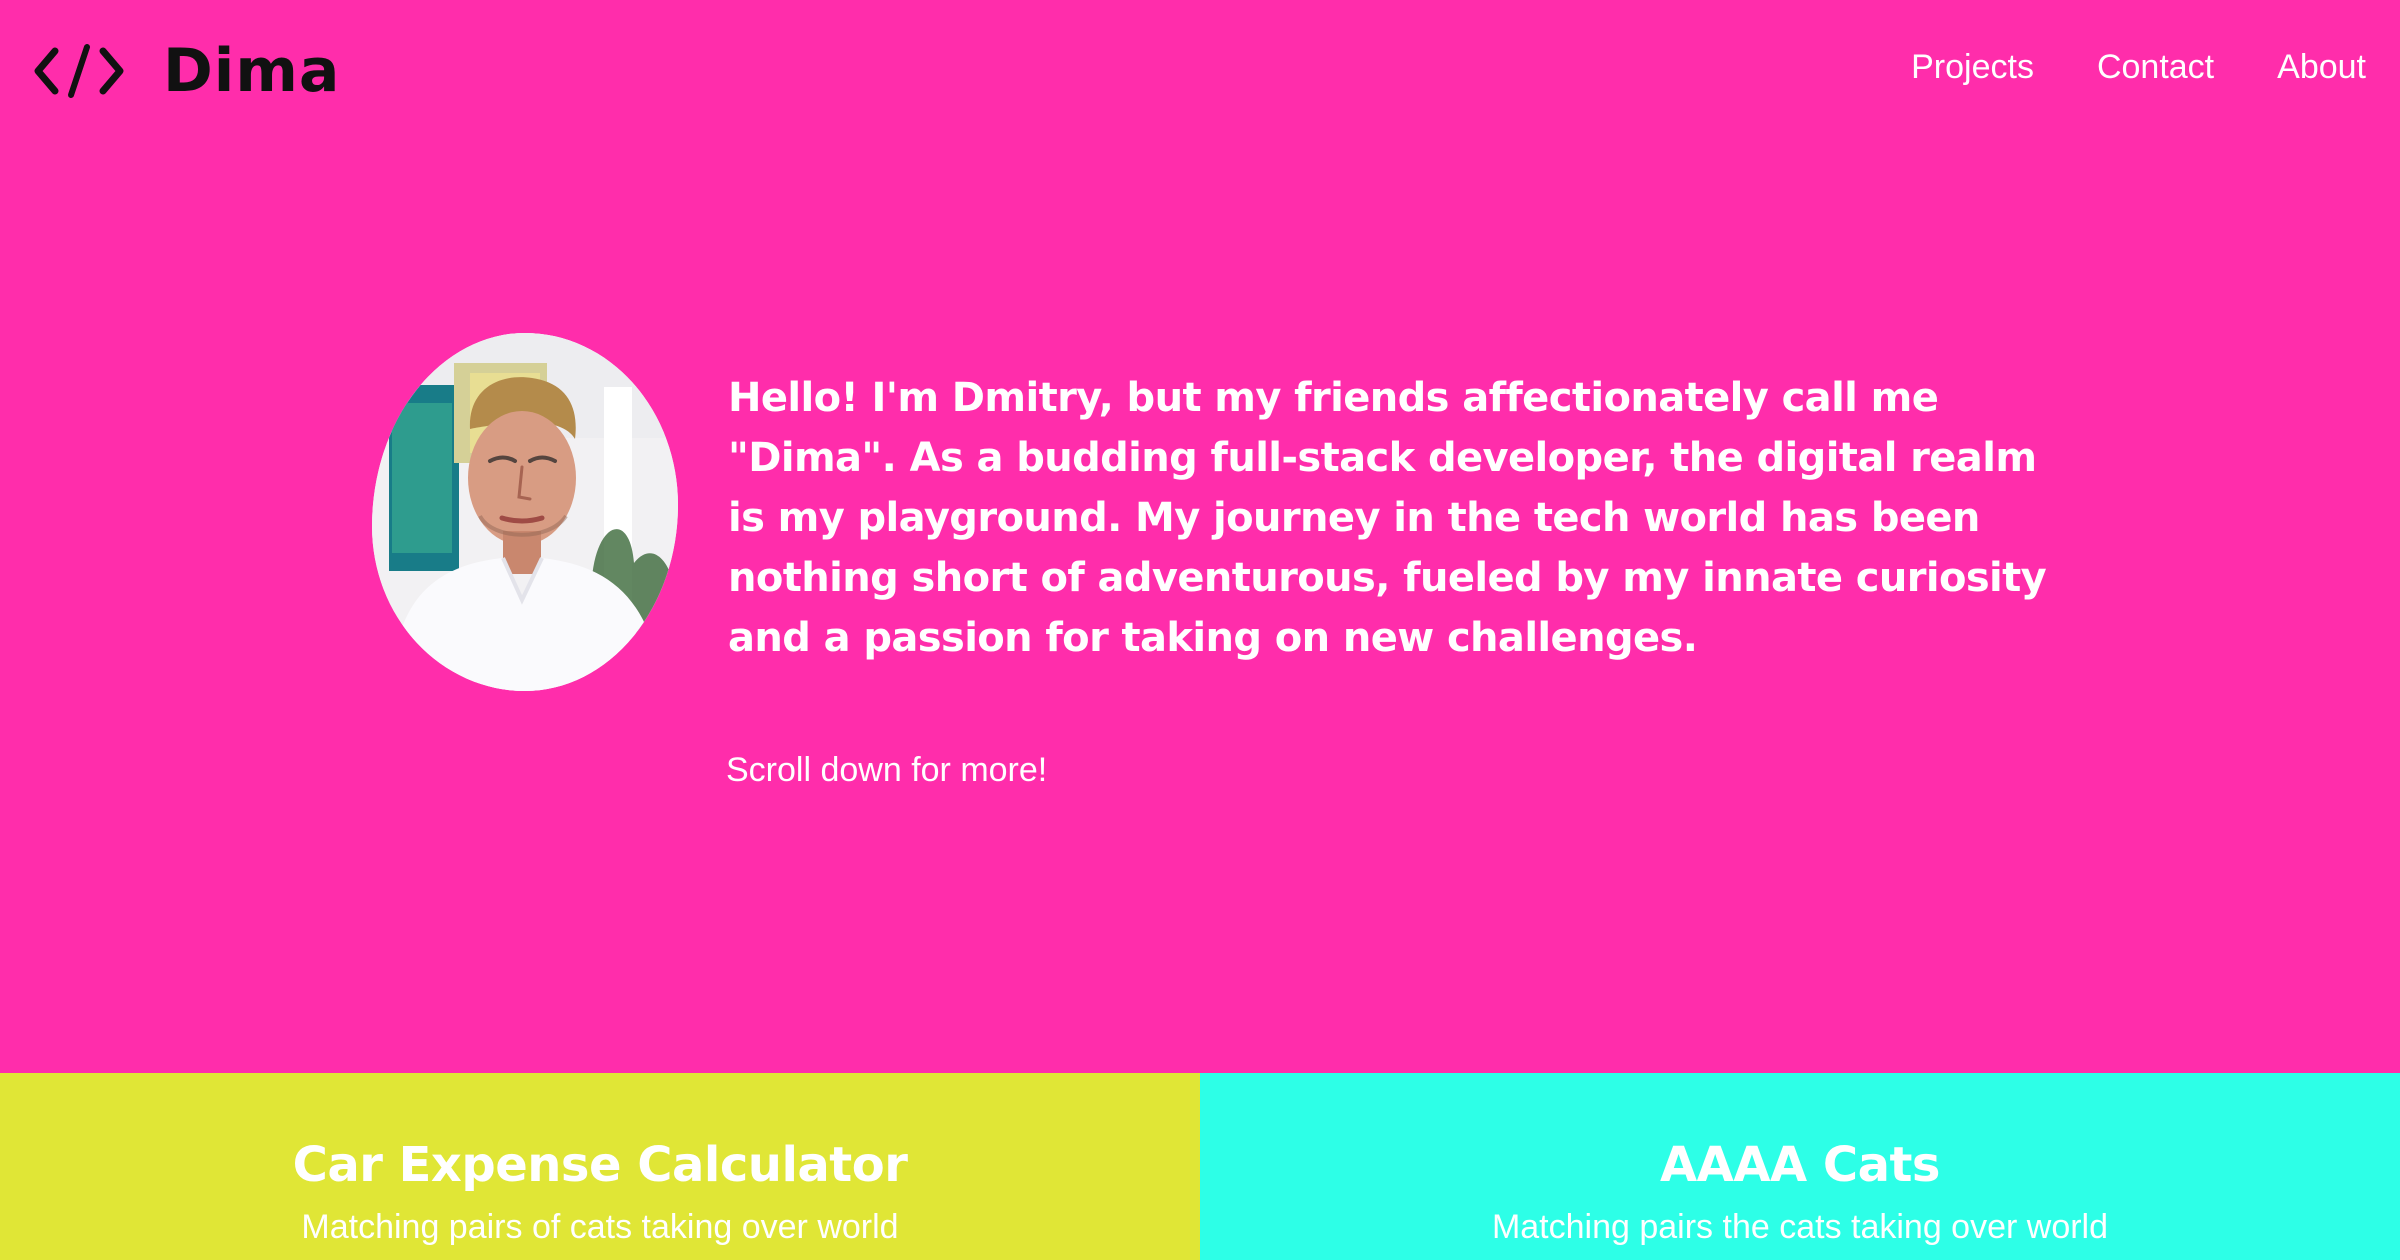 The height and width of the screenshot is (1260, 2400). Describe the element at coordinates (1972, 67) in the screenshot. I see `nav-projects-link: Projects` at that location.